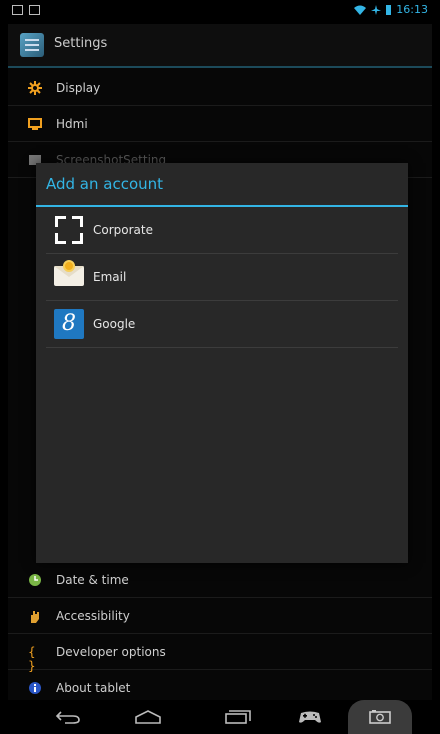  I want to click on settings-item-hdmi: Hdmi, so click(220, 124).